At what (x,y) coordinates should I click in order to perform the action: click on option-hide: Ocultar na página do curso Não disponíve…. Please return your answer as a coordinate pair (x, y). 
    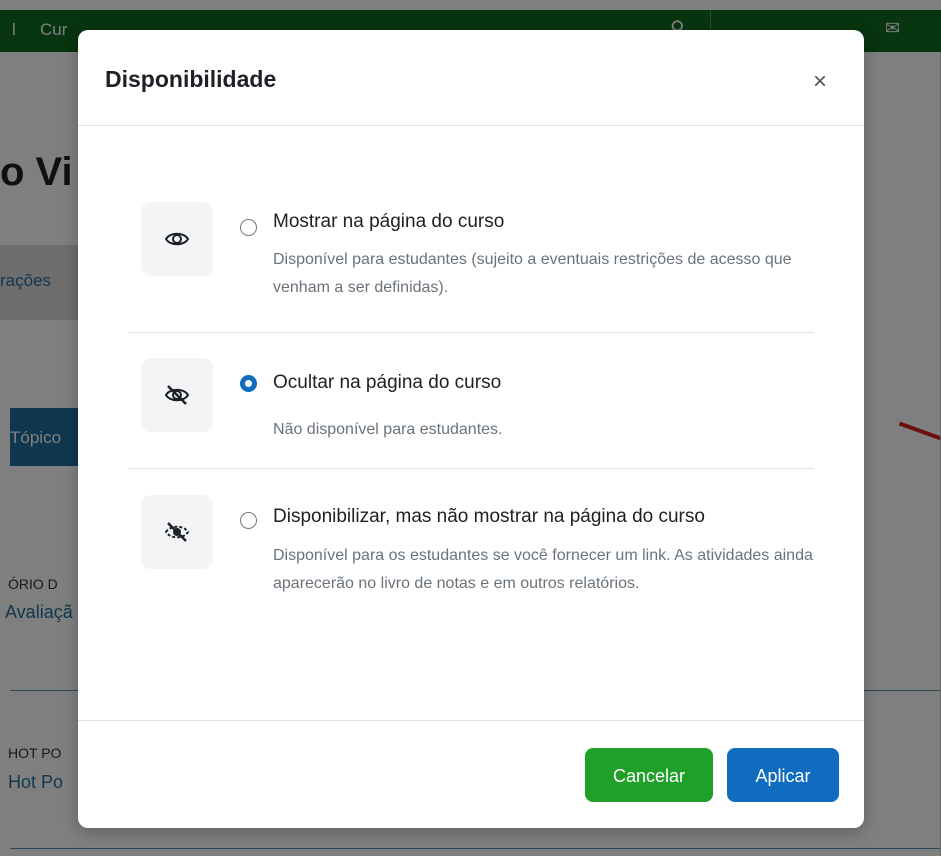
    Looking at the image, I should click on (471, 400).